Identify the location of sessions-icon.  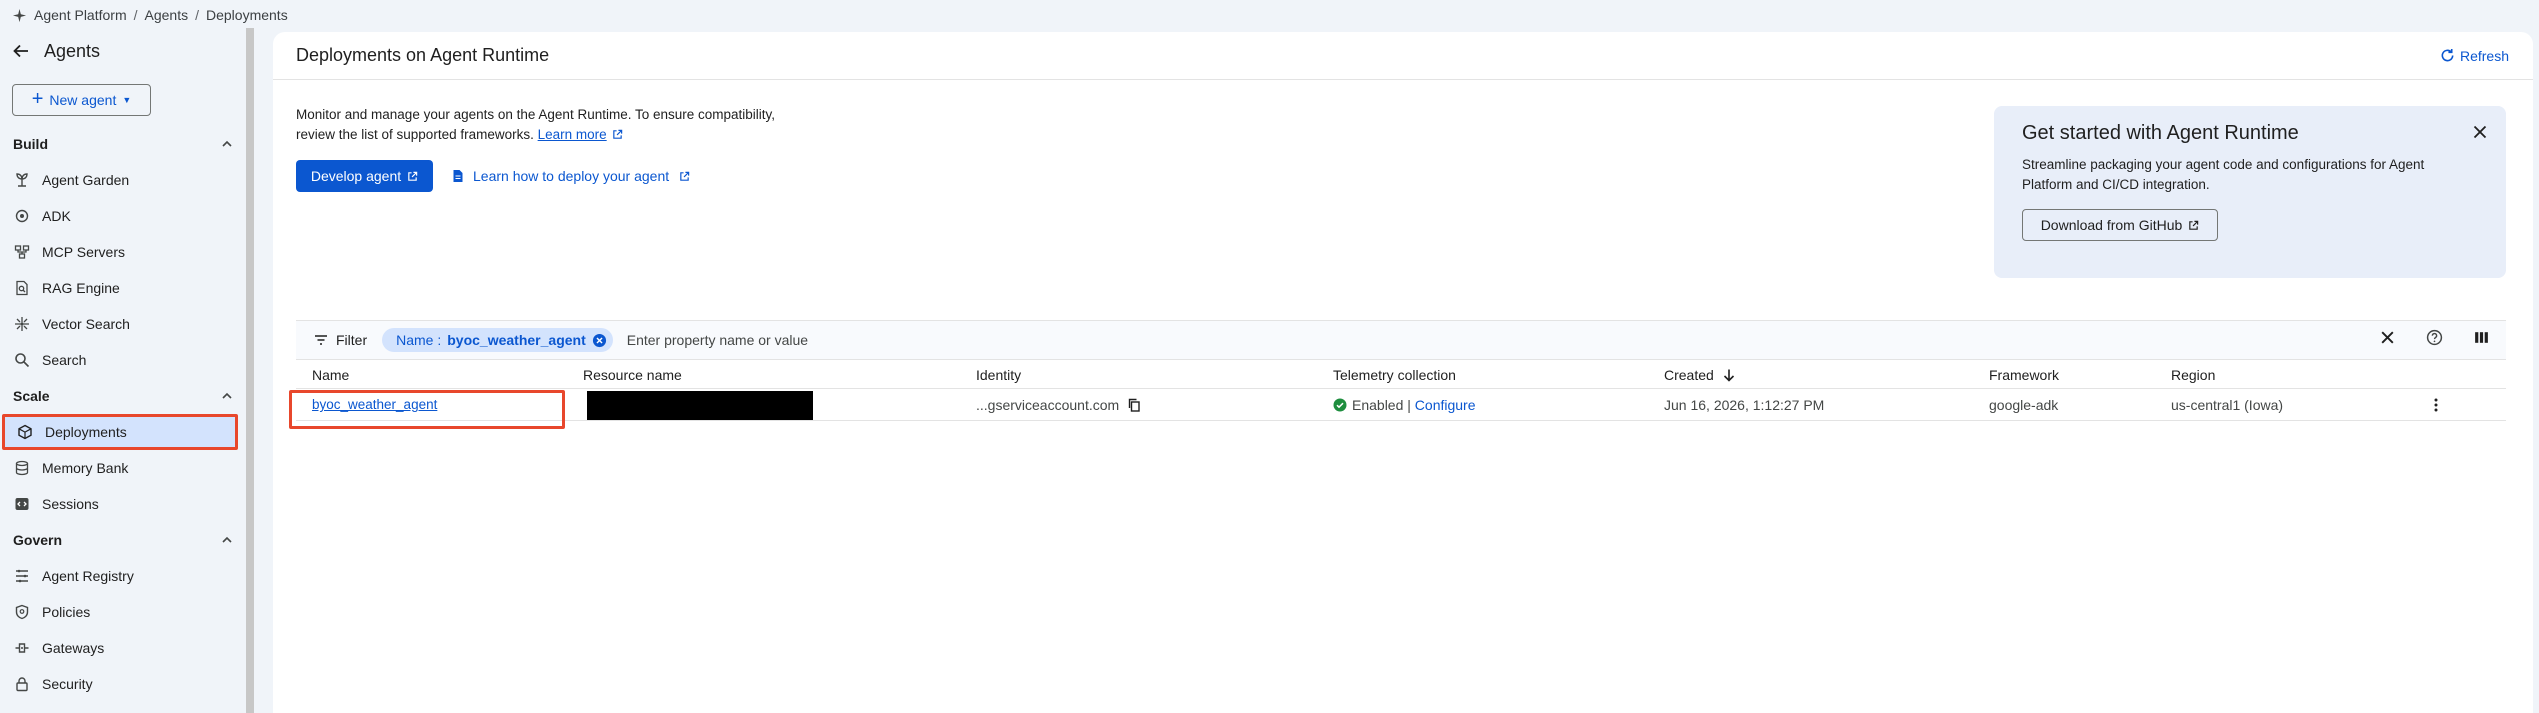
(22, 504).